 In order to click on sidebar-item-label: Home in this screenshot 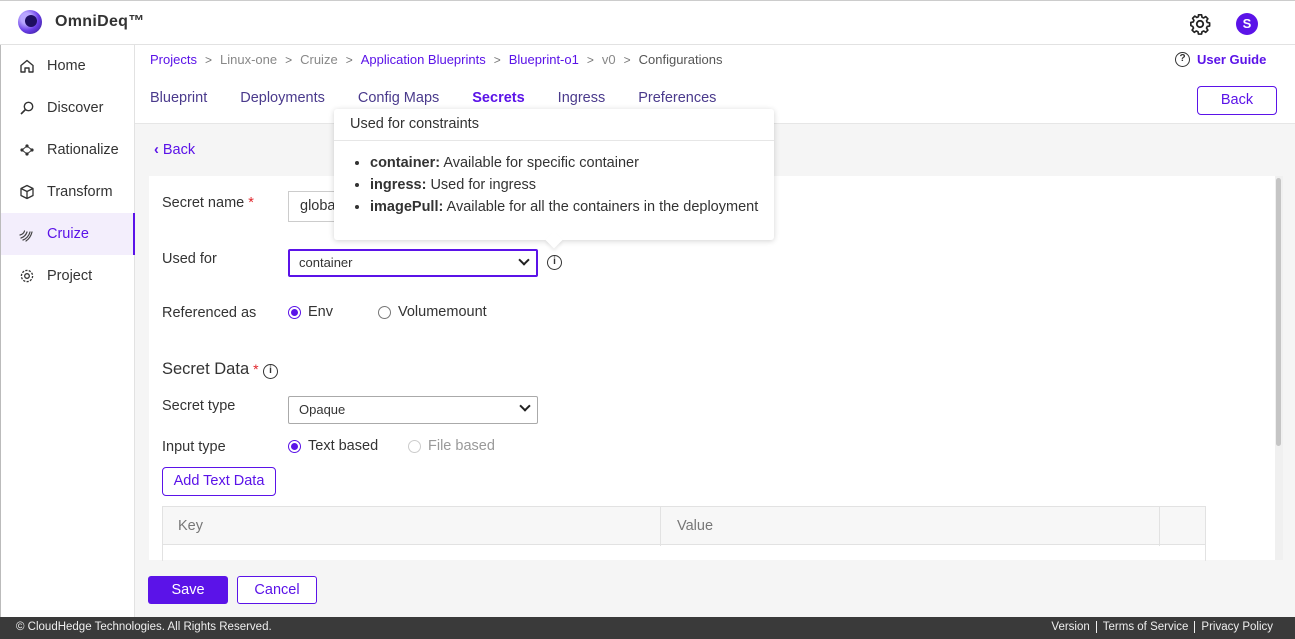, I will do `click(66, 66)`.